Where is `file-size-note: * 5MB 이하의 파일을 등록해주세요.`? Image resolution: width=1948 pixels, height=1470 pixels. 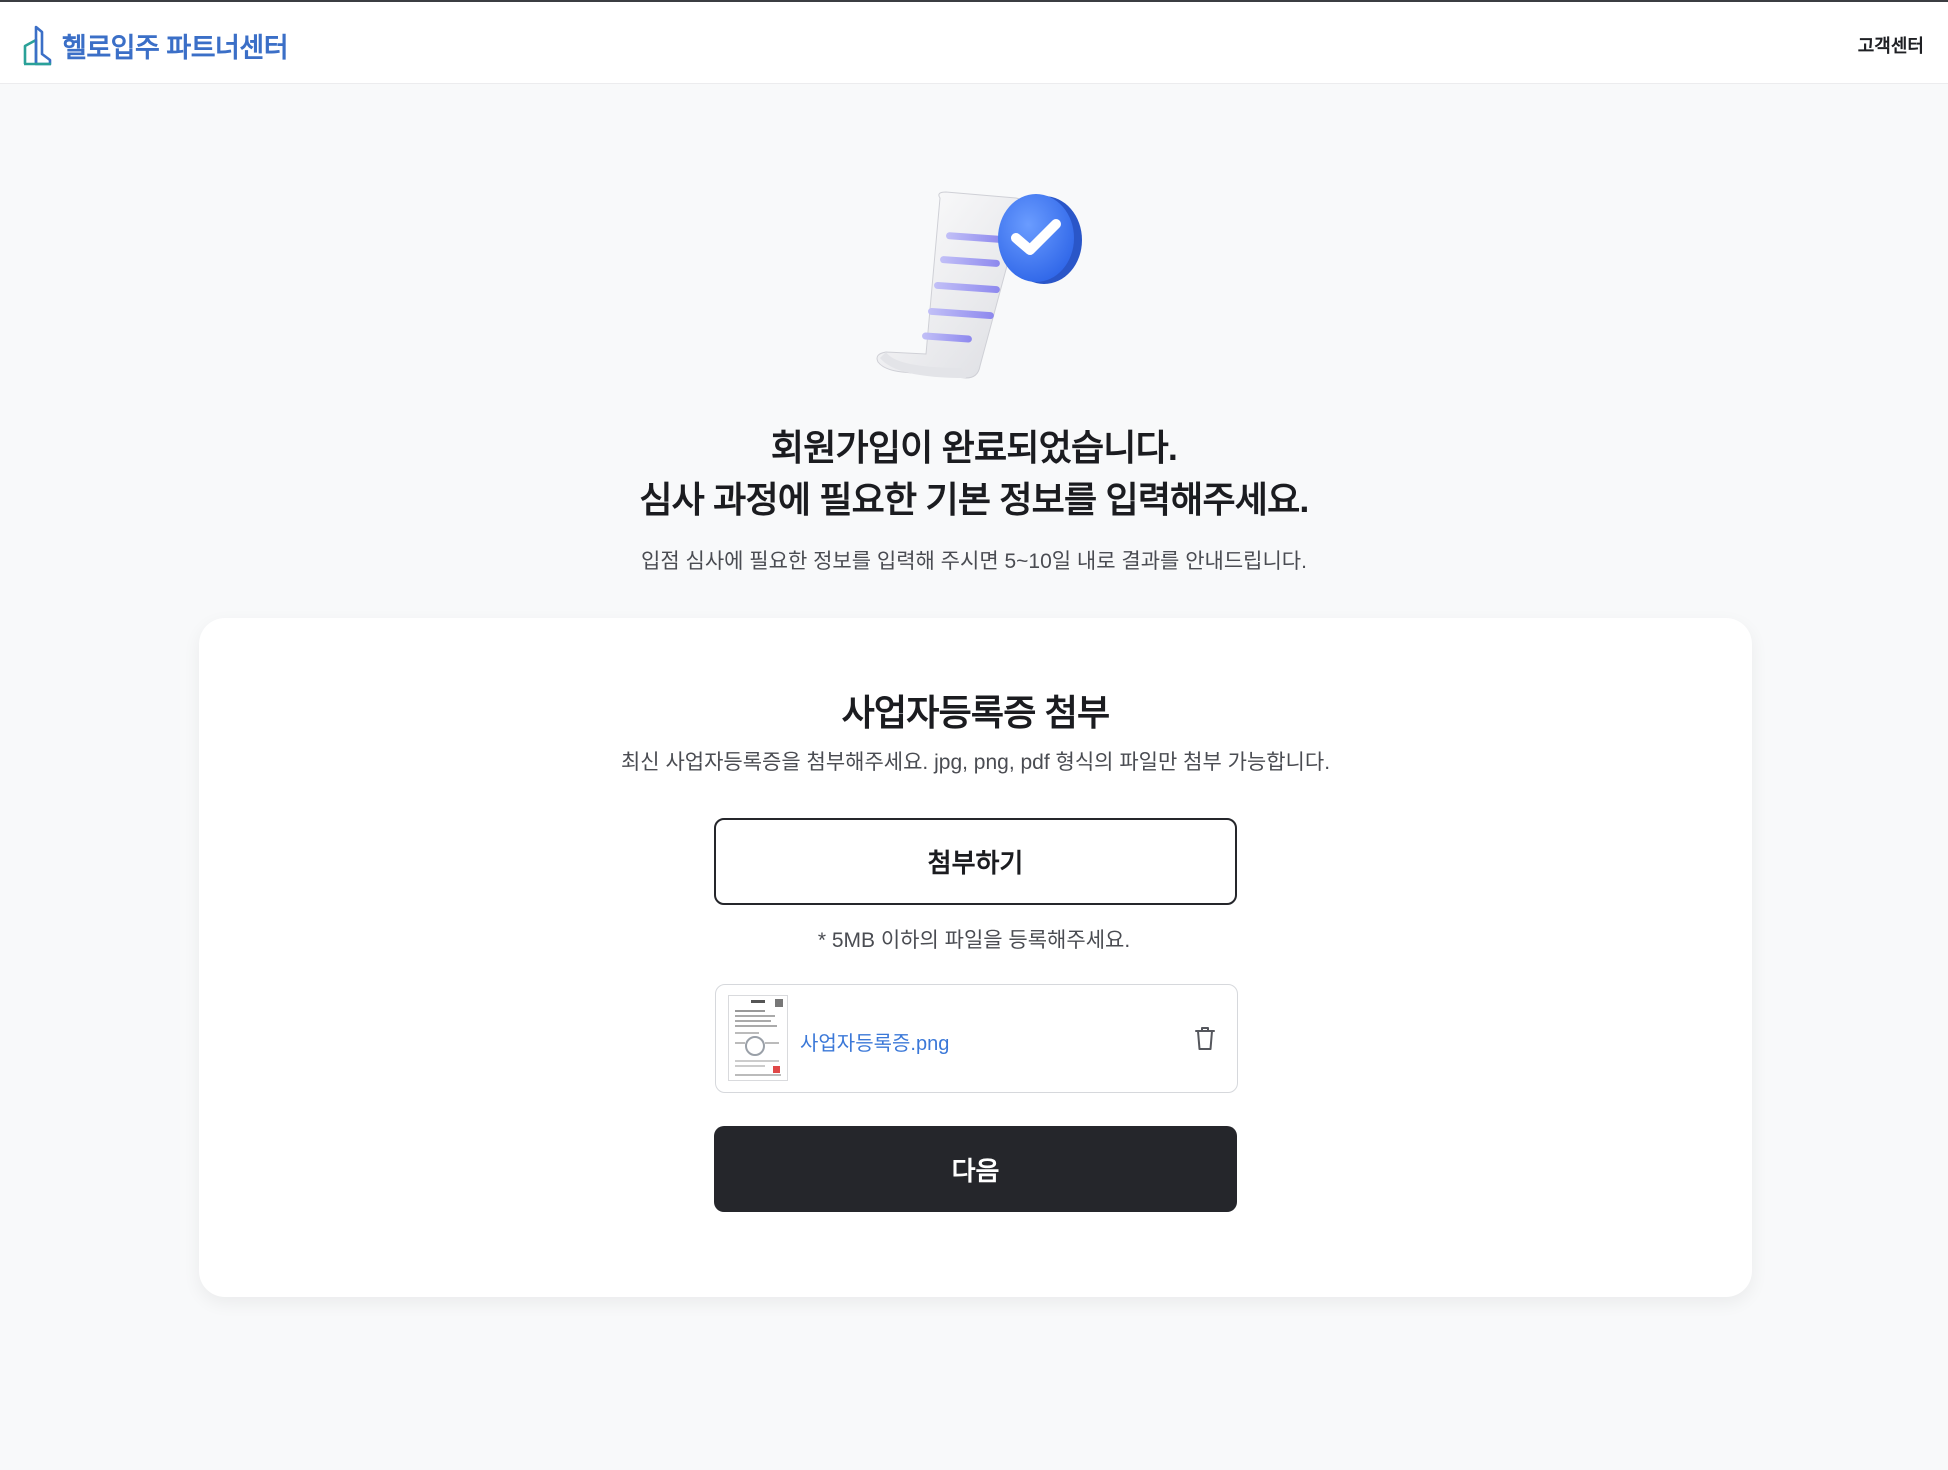
file-size-note: * 5MB 이하의 파일을 등록해주세요. is located at coordinates (974, 940).